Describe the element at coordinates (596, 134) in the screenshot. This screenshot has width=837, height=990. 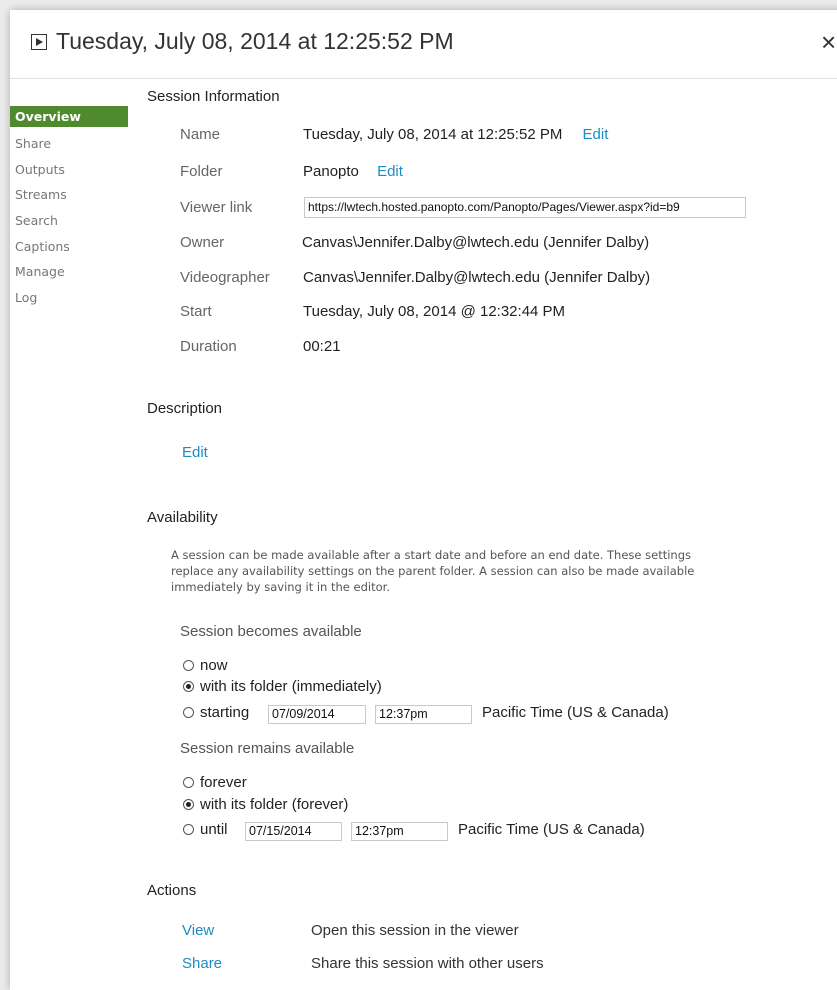
I see `edit-name-link: Edit` at that location.